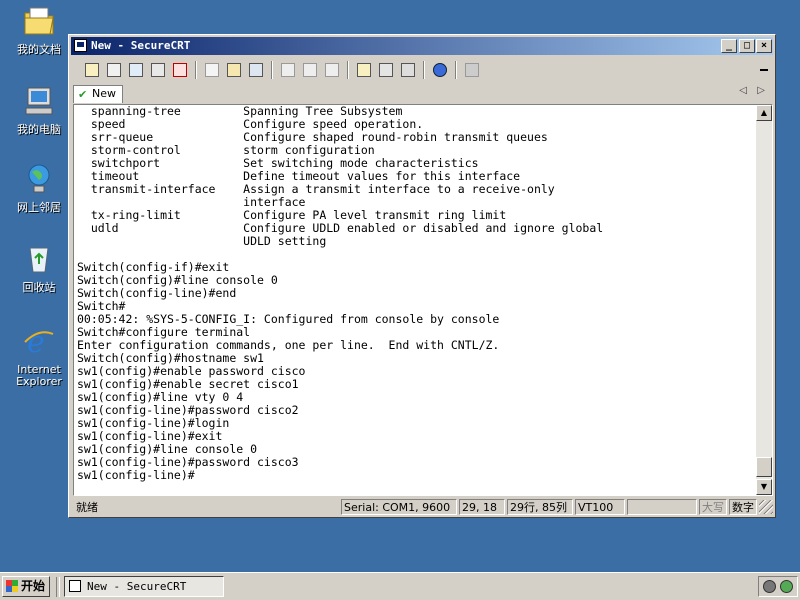 The width and height of the screenshot is (800, 600). Describe the element at coordinates (422, 93) in the screenshot. I see `session-tab-bar: ✔ New ◁ ▷` at that location.